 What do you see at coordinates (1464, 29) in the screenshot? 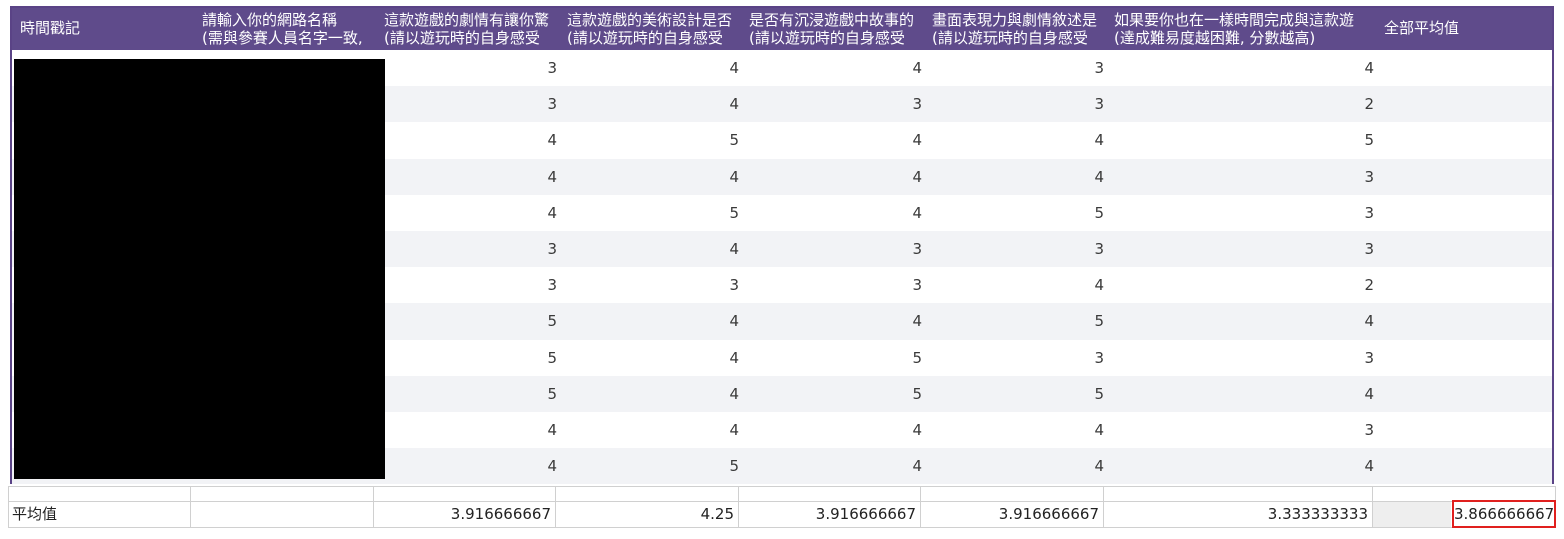
I see `header-overall-average: 全部平均值` at bounding box center [1464, 29].